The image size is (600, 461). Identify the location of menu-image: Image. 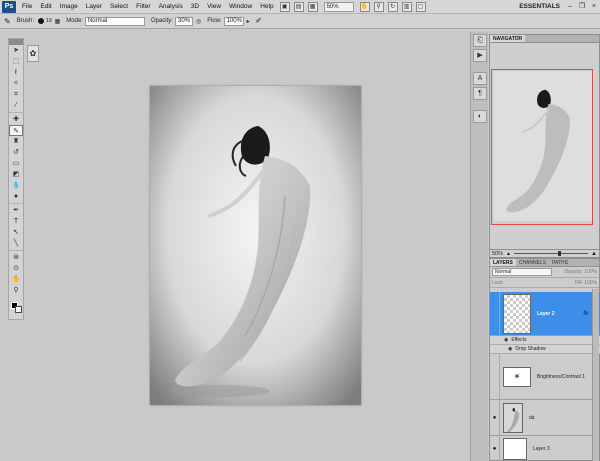
(69, 6).